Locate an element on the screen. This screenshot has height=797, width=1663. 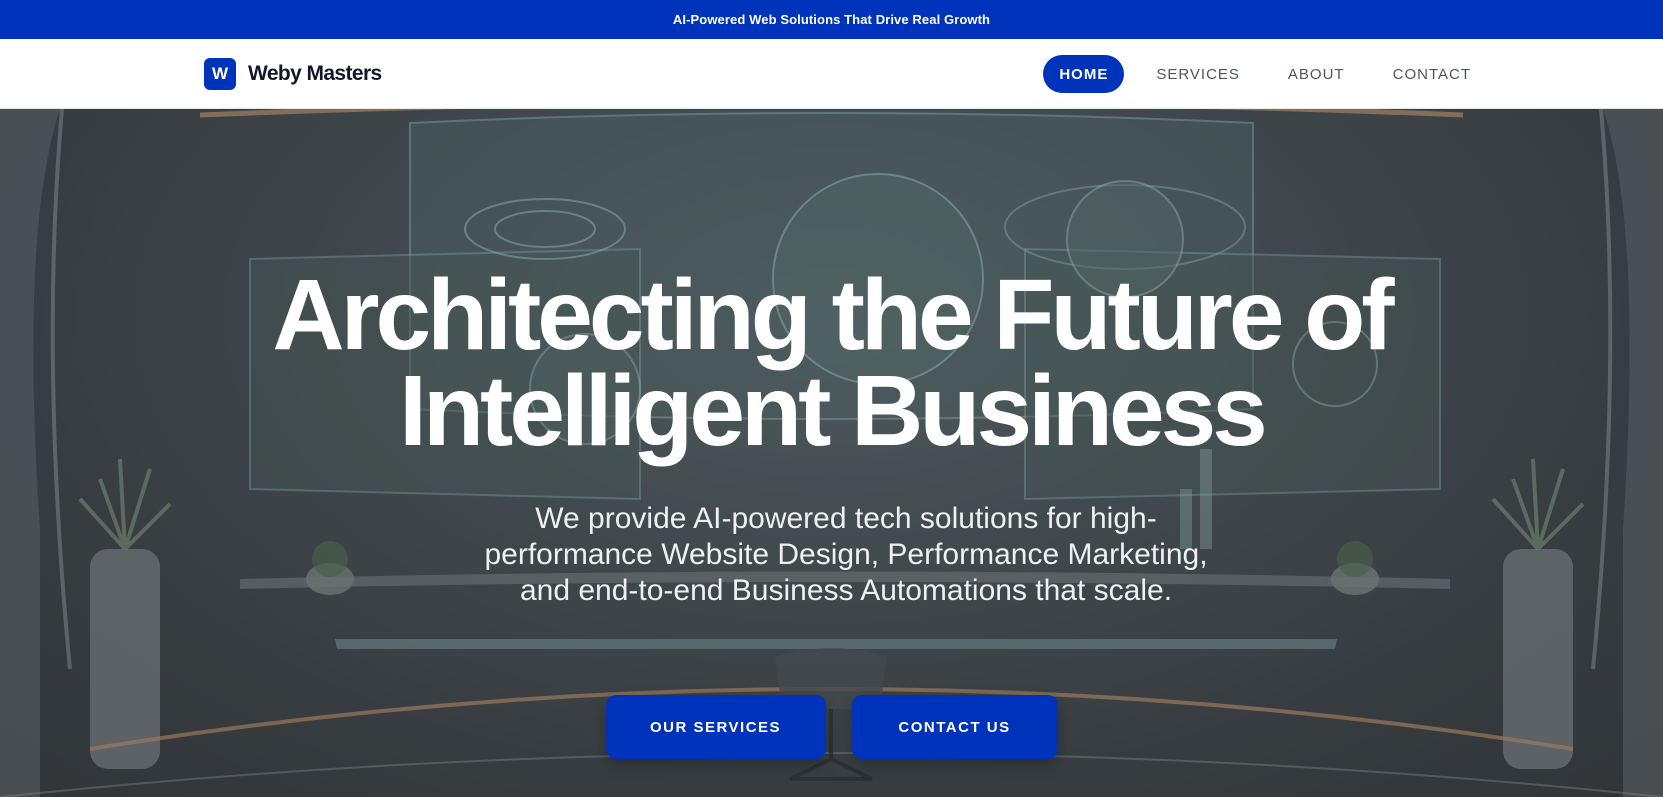
brand-logo-icon: W is located at coordinates (220, 74).